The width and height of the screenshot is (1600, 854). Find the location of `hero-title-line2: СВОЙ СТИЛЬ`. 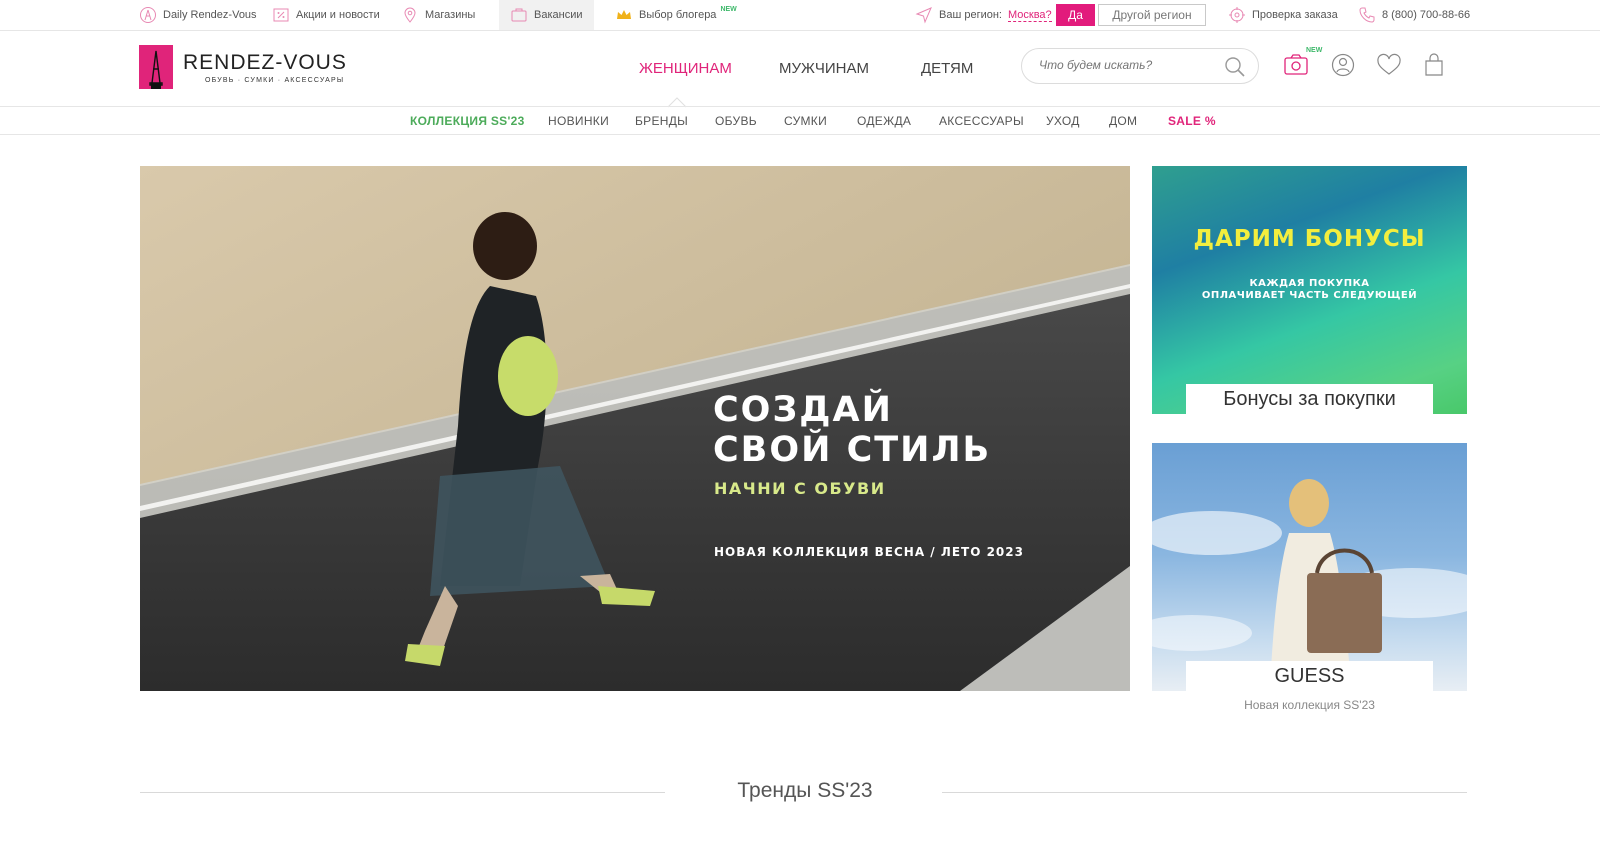

hero-title-line2: СВОЙ СТИЛЬ is located at coordinates (852, 450).